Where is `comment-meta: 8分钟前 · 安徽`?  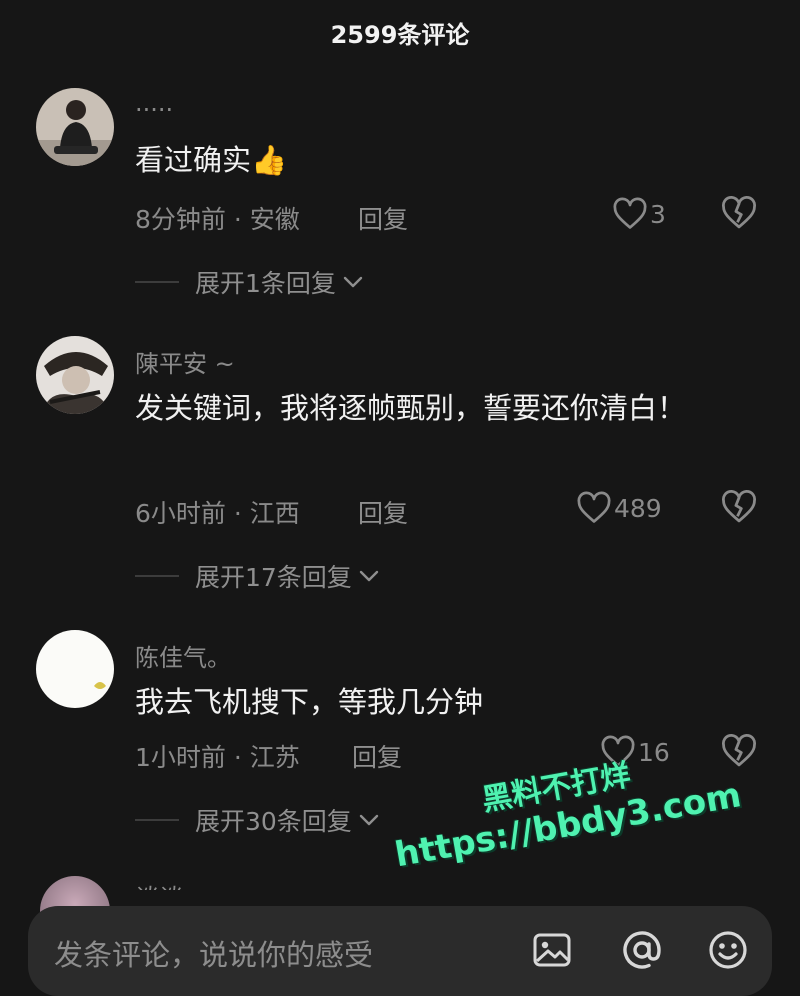 comment-meta: 8分钟前 · 安徽 is located at coordinates (217, 218).